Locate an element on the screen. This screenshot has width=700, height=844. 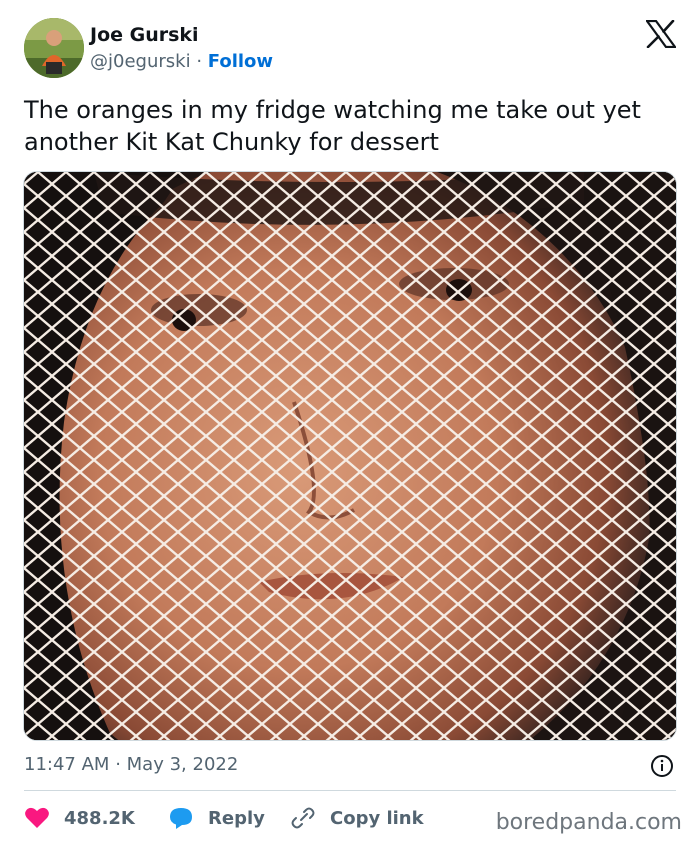
tweet-time: 11:47 AM is located at coordinates (66, 764).